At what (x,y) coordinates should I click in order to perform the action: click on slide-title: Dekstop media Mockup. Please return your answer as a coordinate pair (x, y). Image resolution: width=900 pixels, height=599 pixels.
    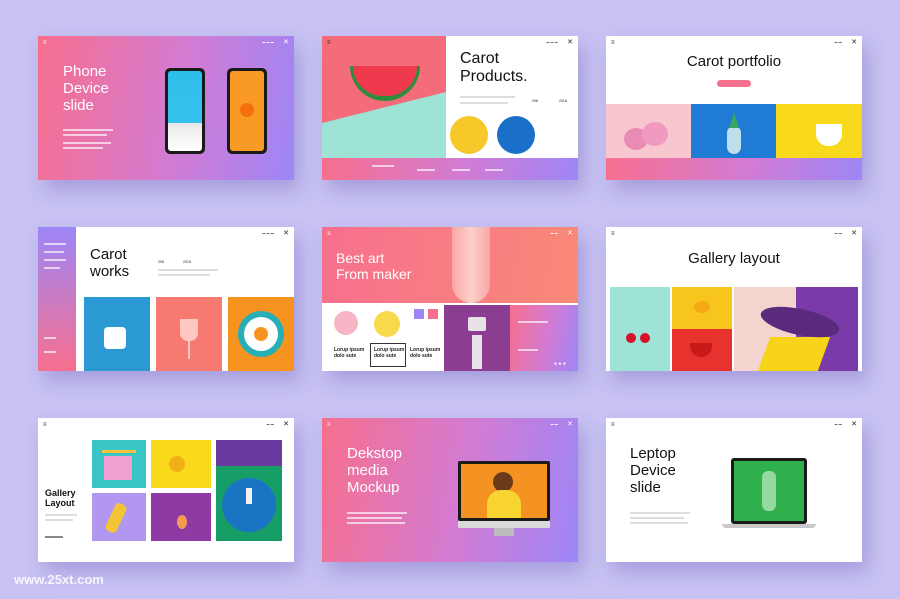
    Looking at the image, I should click on (375, 470).